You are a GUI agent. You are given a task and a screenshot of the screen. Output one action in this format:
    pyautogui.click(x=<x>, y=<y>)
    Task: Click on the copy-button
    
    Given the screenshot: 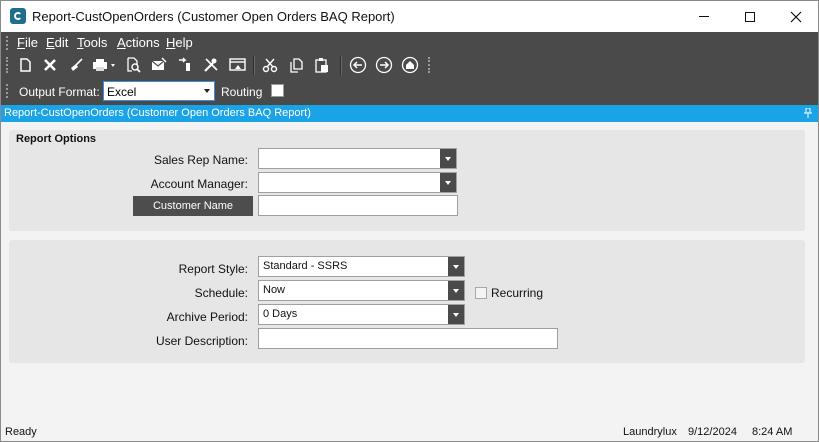 What is the action you would take?
    pyautogui.click(x=296, y=65)
    